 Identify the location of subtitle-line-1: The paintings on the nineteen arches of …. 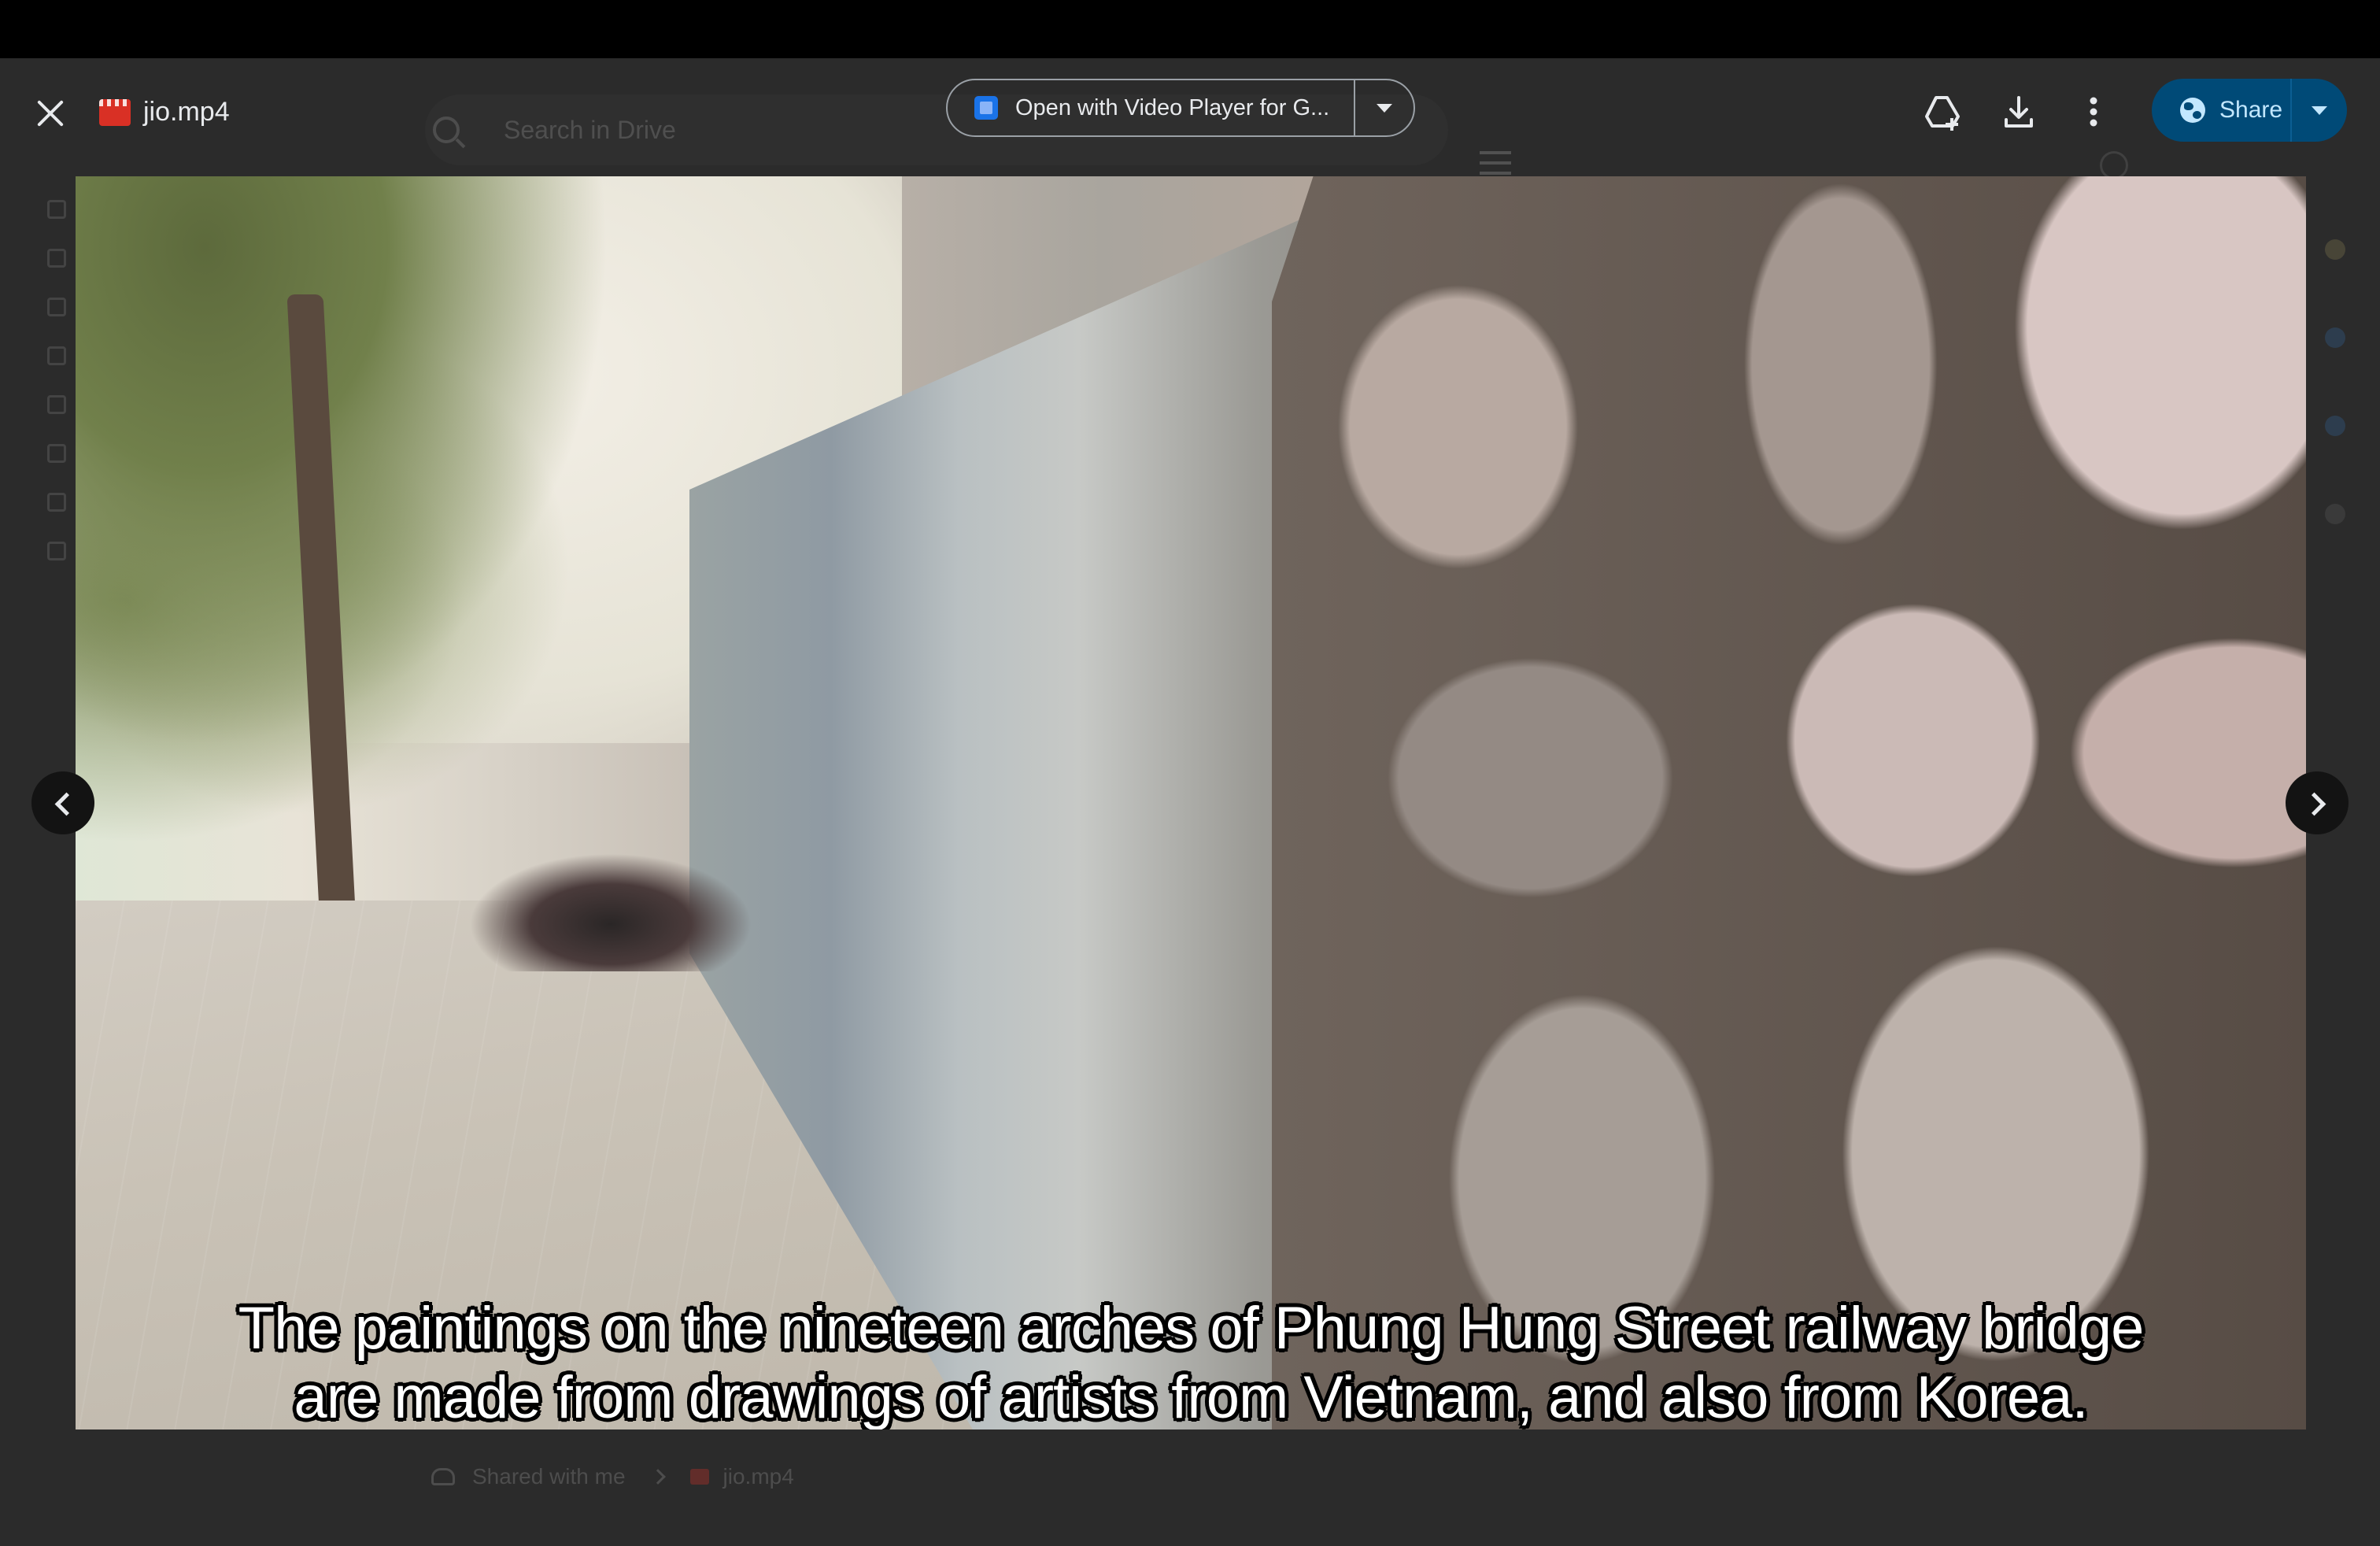
(1191, 1329).